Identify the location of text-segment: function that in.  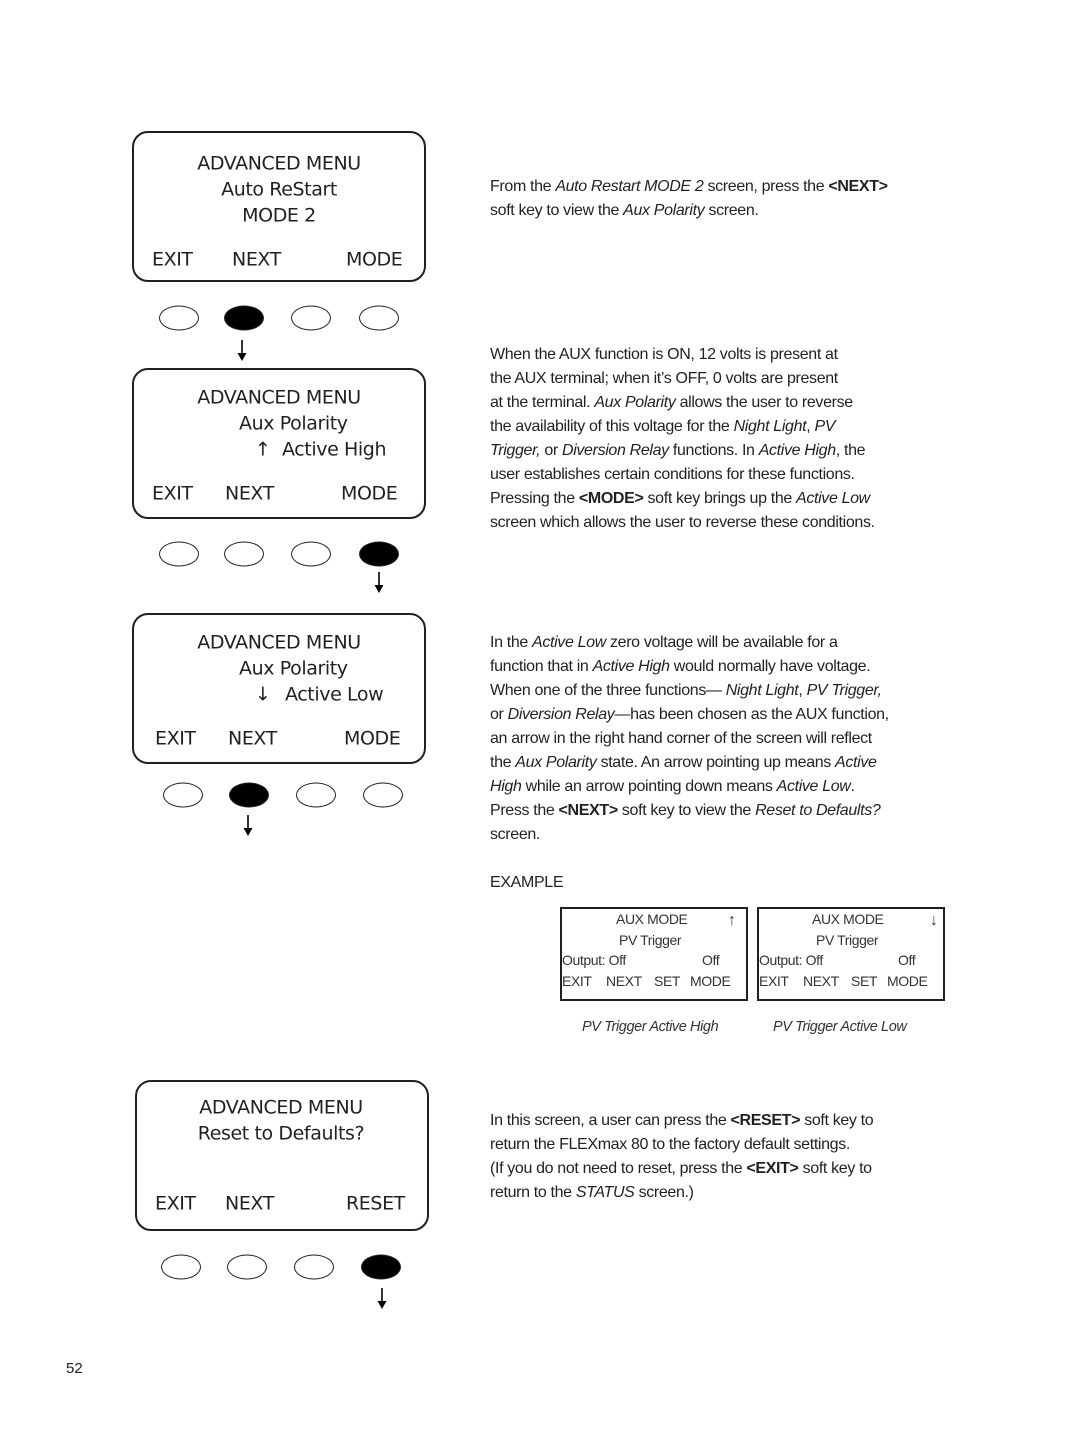
(541, 666).